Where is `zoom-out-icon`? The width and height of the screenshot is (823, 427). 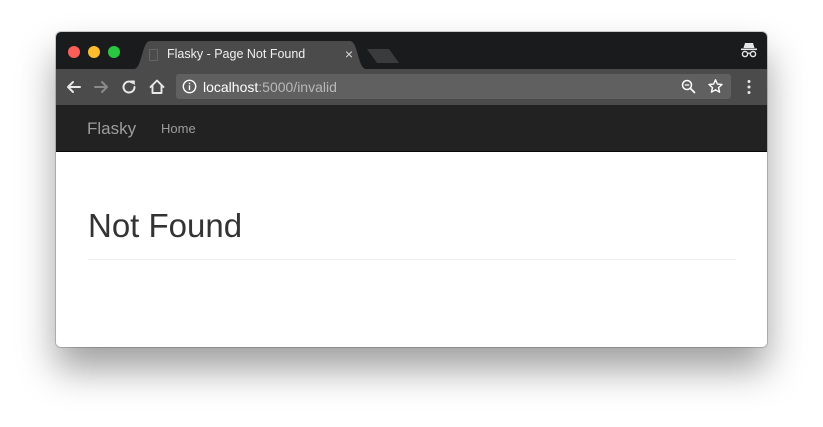
zoom-out-icon is located at coordinates (688, 86).